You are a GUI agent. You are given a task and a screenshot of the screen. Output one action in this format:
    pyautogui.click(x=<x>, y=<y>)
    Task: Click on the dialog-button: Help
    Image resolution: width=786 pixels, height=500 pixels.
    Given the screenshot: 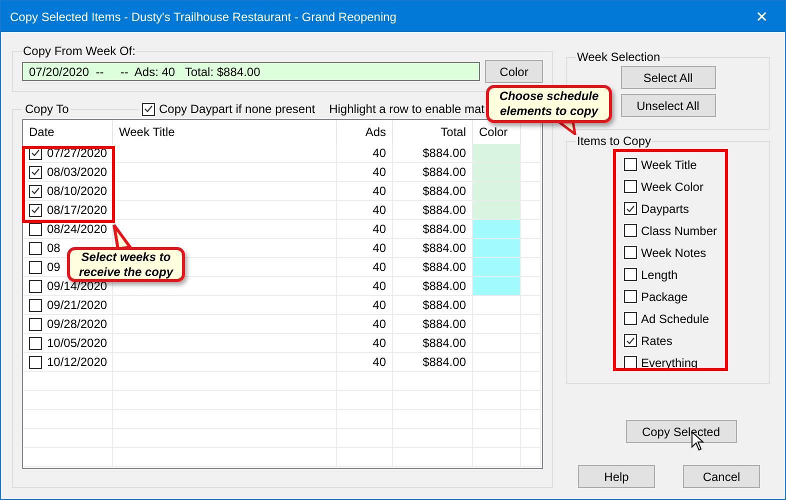 What is the action you would take?
    pyautogui.click(x=616, y=476)
    